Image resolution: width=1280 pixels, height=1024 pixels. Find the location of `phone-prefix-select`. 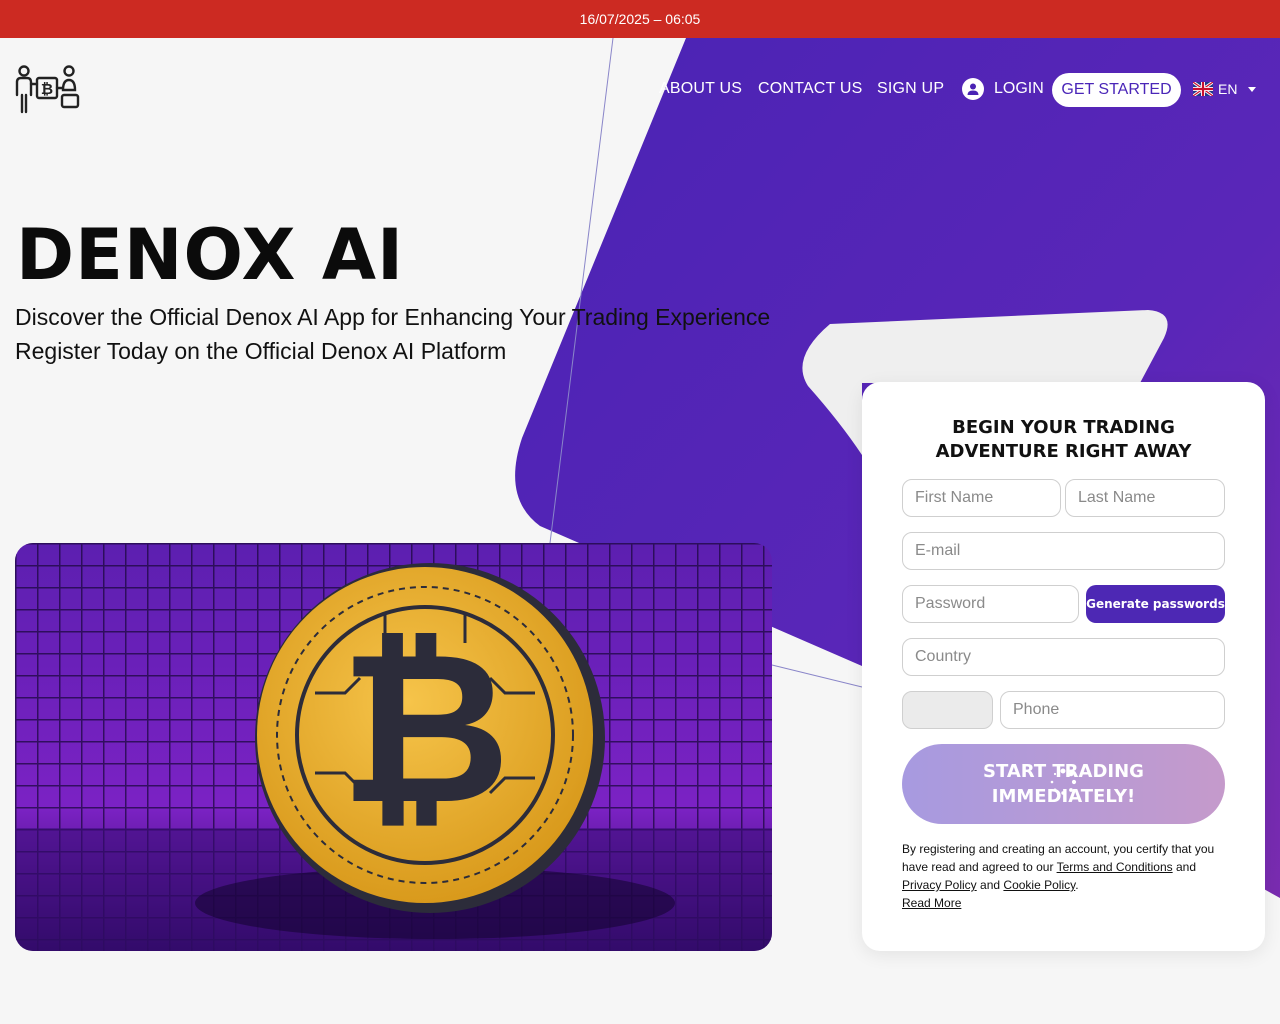

phone-prefix-select is located at coordinates (947, 710).